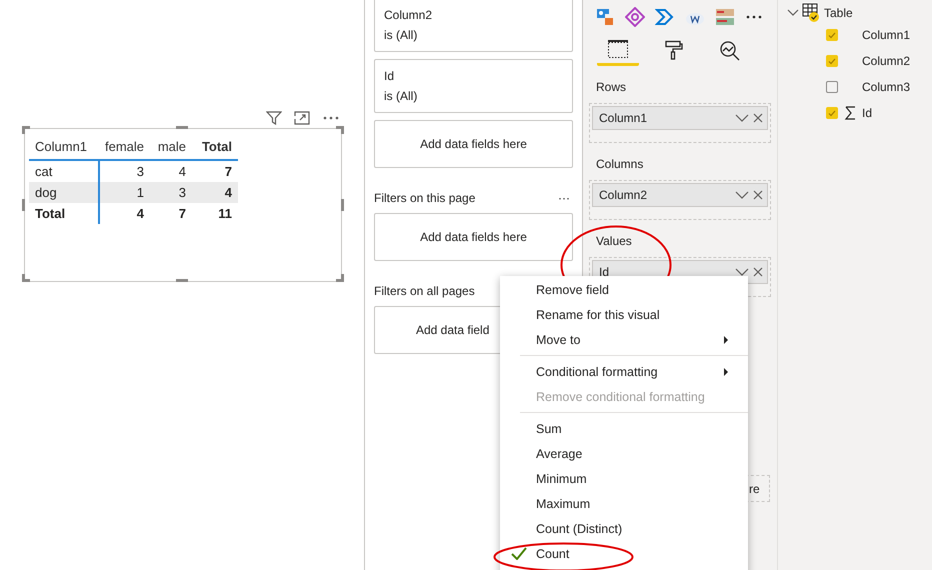 Image resolution: width=932 pixels, height=570 pixels. What do you see at coordinates (424, 291) in the screenshot?
I see `section-title: Filters on all pages` at bounding box center [424, 291].